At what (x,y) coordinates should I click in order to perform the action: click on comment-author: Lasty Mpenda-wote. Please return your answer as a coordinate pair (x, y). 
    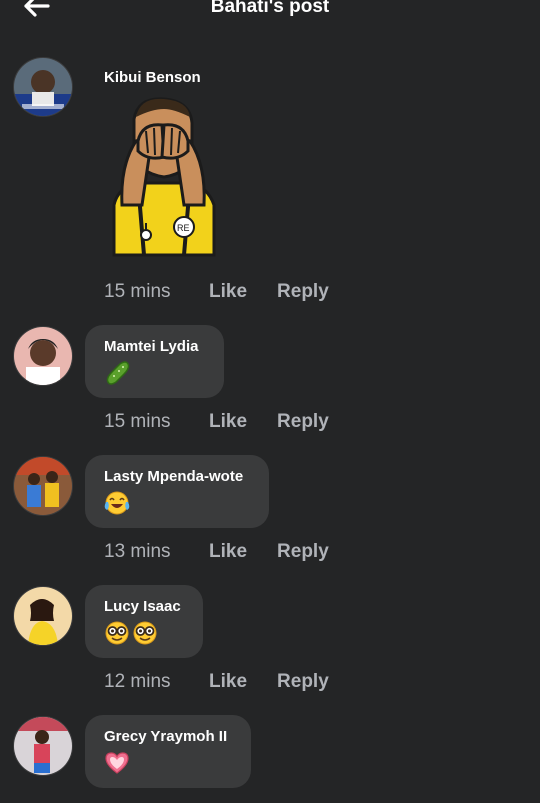
    Looking at the image, I should click on (177, 477).